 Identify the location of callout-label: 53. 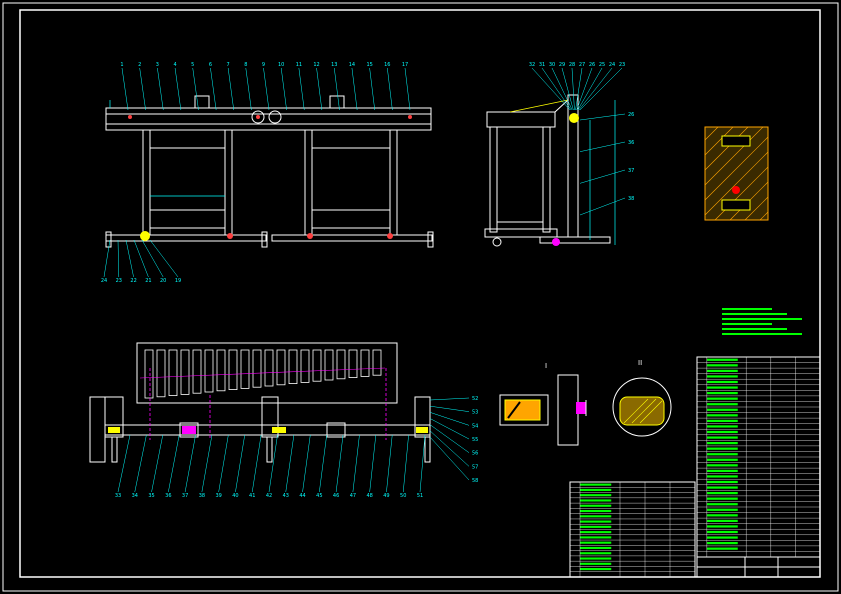
(475, 413).